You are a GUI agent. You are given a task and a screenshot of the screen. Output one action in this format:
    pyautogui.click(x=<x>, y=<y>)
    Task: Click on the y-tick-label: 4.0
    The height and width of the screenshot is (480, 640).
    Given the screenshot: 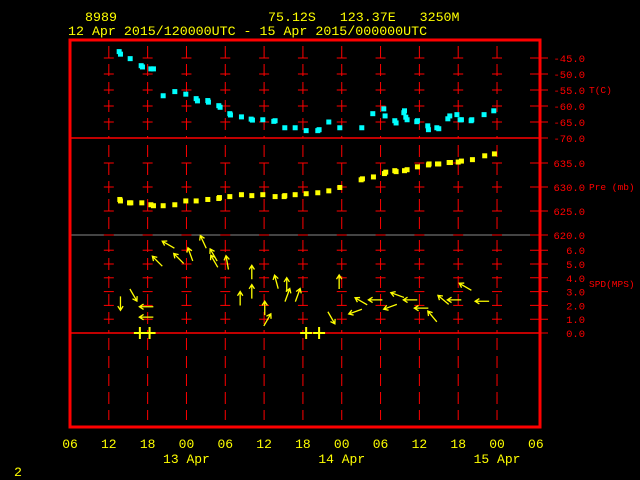 What is the action you would take?
    pyautogui.click(x=575, y=280)
    